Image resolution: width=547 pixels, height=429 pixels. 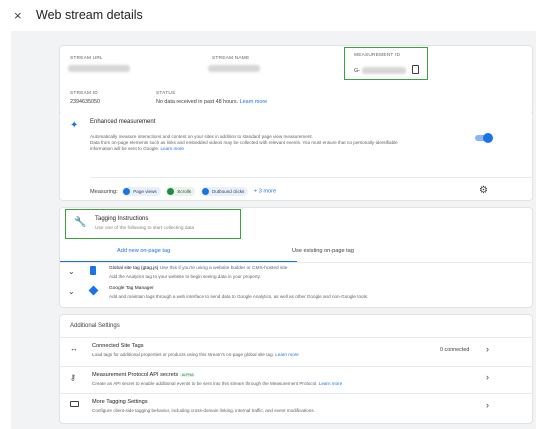 I want to click on measurement-id-prefix: G-, so click(x=357, y=71).